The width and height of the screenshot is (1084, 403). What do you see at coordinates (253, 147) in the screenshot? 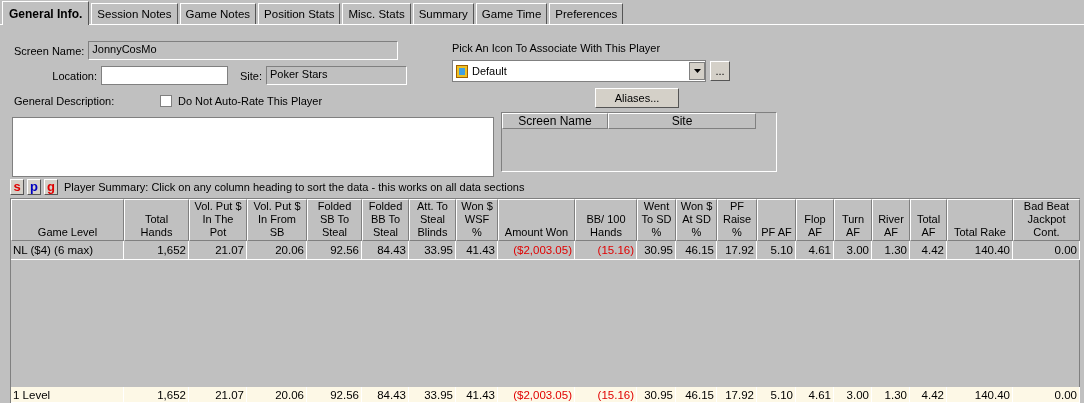
I see `description-field` at bounding box center [253, 147].